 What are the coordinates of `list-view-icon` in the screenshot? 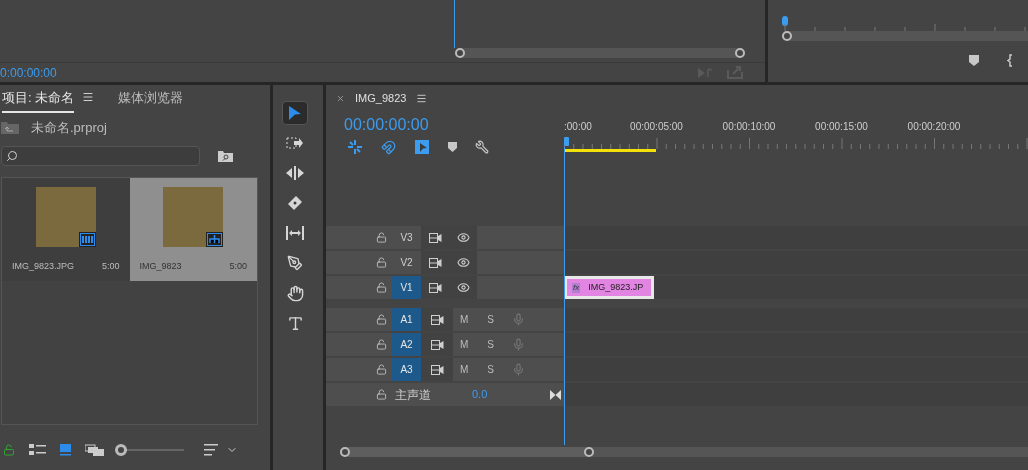 It's located at (37, 450).